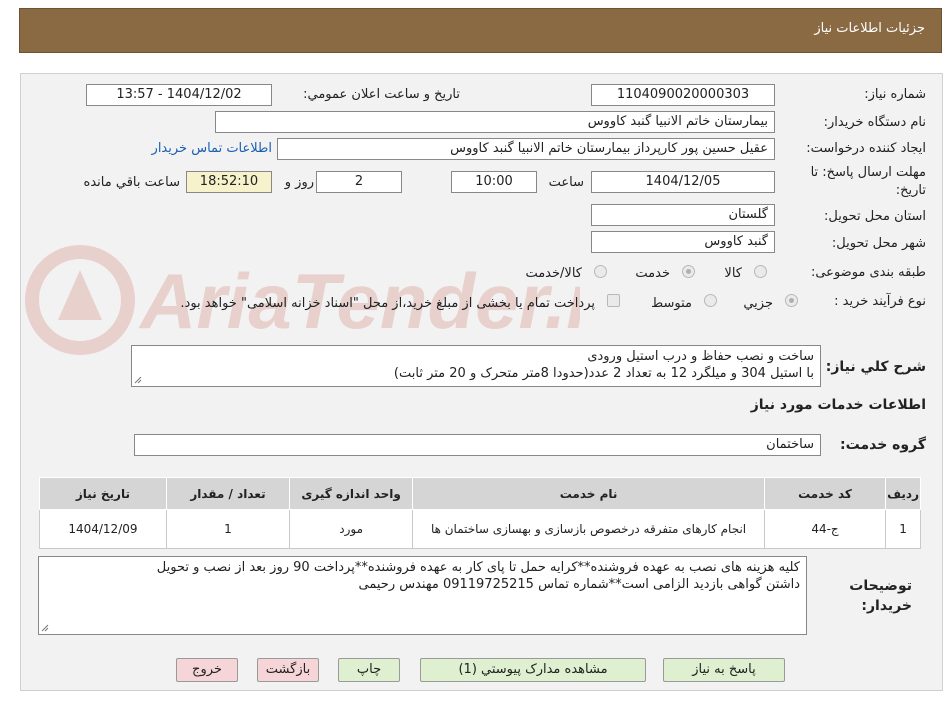 The image size is (944, 703). What do you see at coordinates (874, 122) in the screenshot?
I see `buyer-label: نام دستگاه خريدار:` at bounding box center [874, 122].